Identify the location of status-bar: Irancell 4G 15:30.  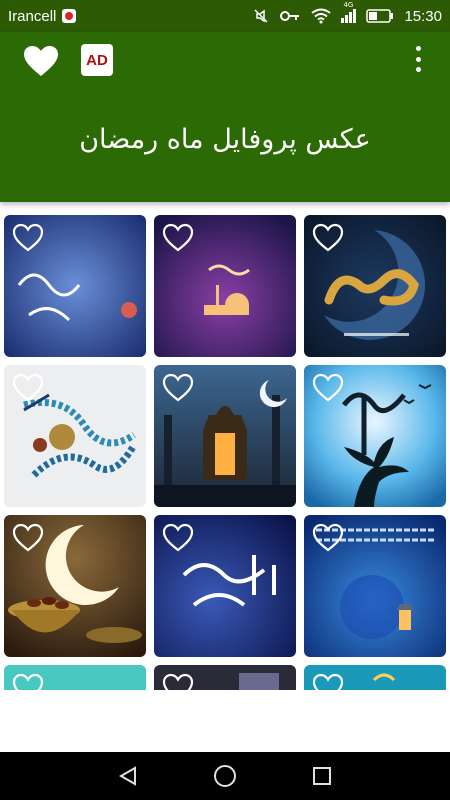
(225, 16).